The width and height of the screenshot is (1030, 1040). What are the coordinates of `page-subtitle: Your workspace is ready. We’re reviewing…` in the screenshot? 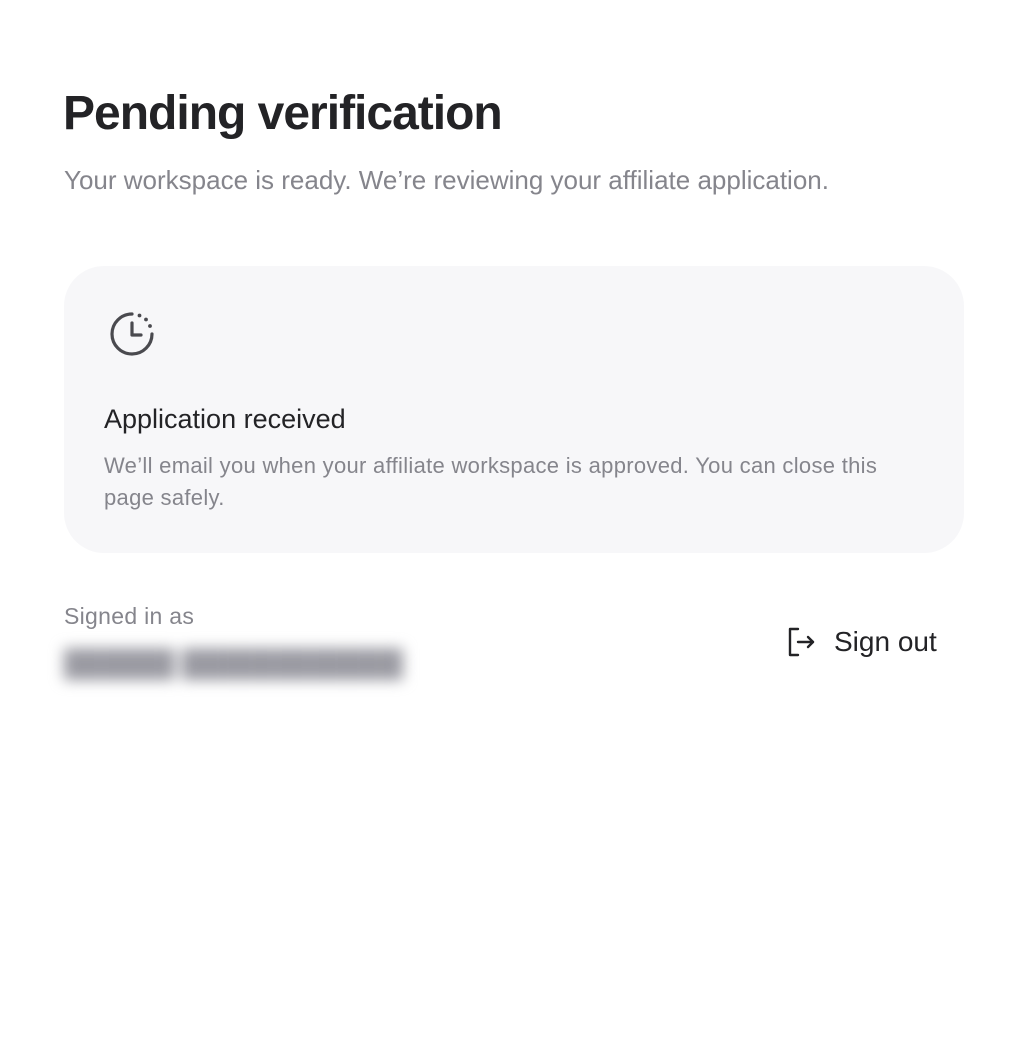 It's located at (446, 180).